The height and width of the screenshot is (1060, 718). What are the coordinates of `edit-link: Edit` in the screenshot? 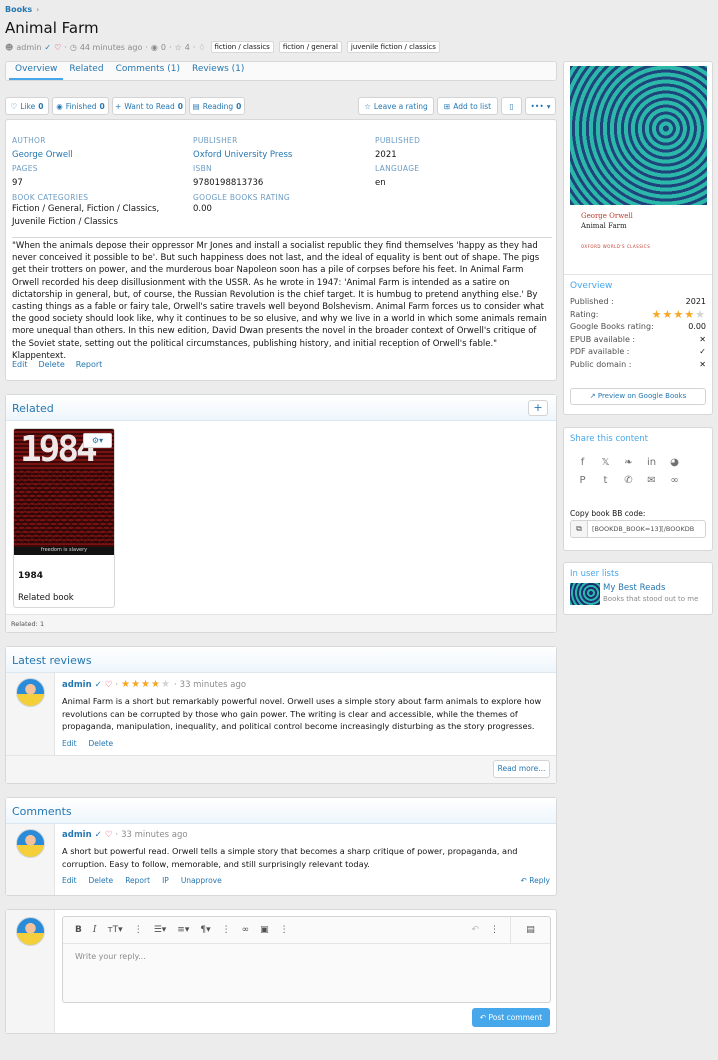 It's located at (20, 364).